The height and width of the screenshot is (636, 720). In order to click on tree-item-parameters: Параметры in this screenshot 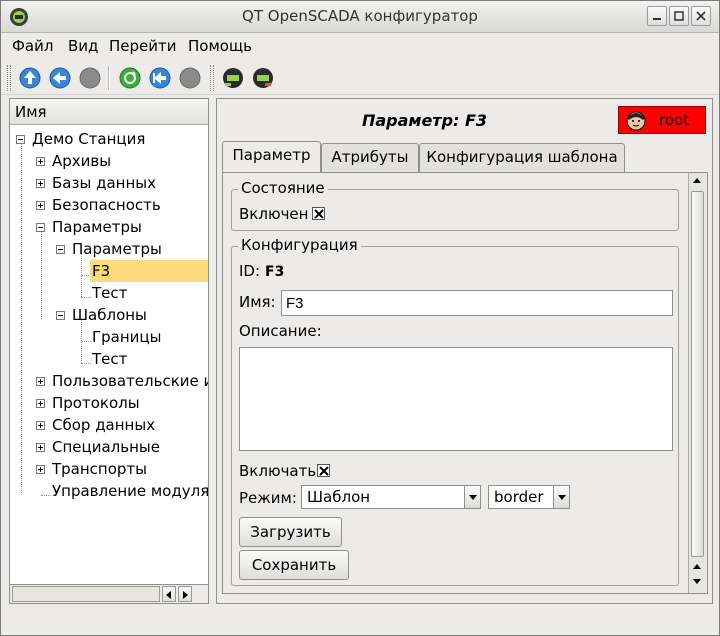, I will do `click(97, 227)`.